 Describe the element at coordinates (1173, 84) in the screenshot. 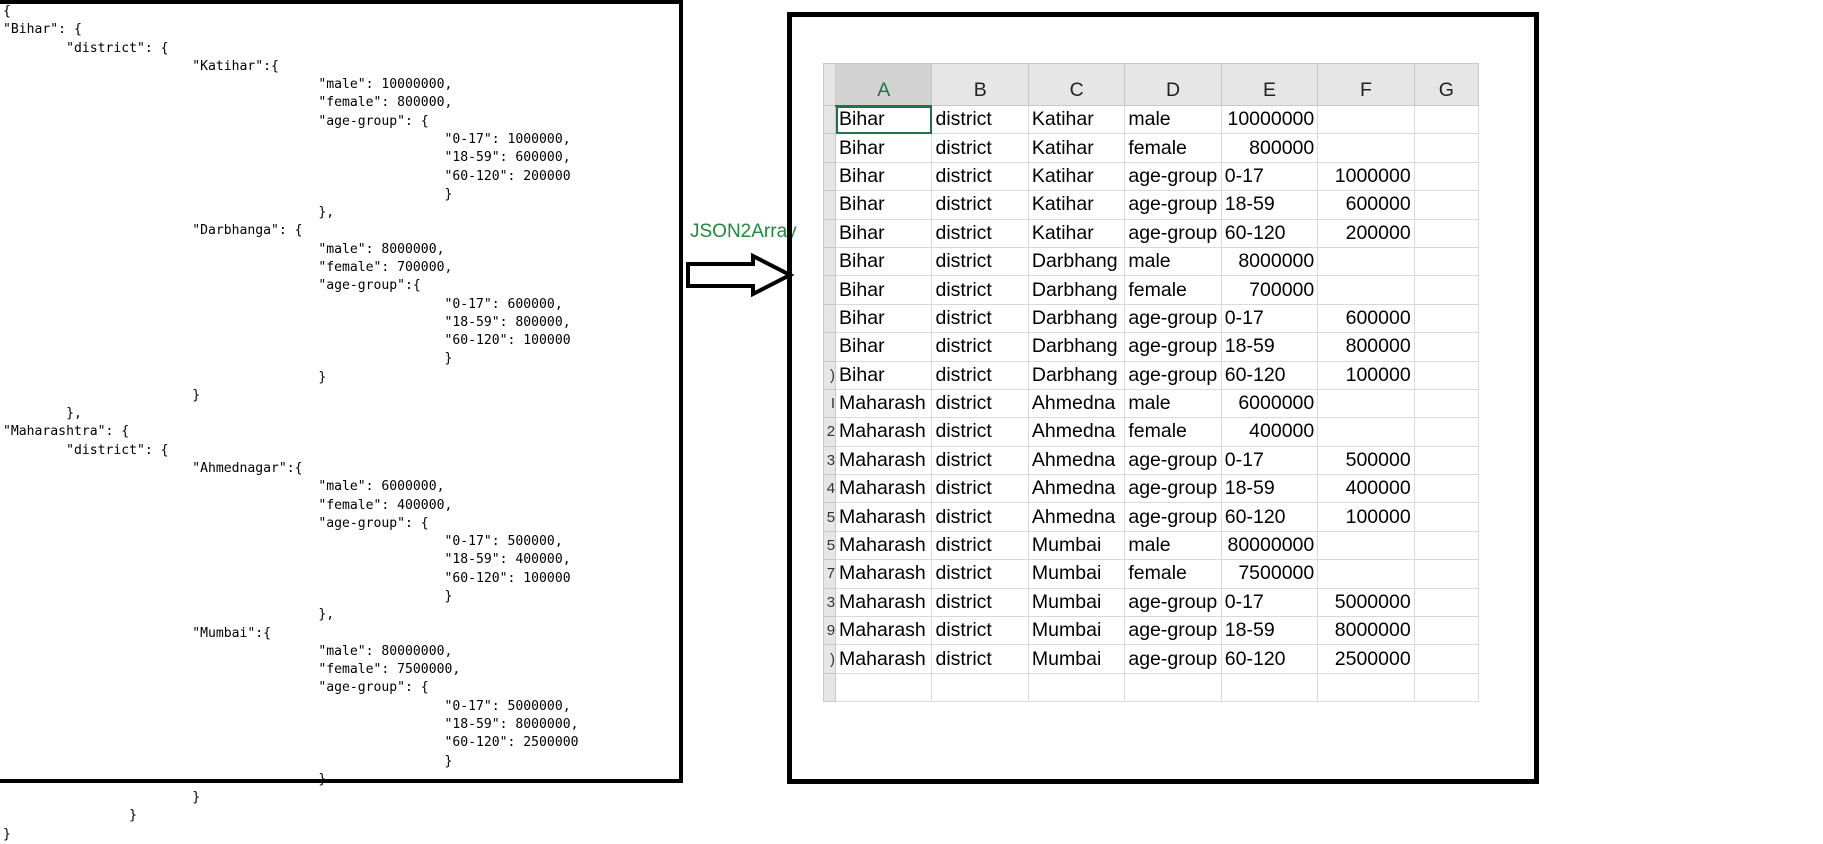

I see `column-header-d: D` at that location.